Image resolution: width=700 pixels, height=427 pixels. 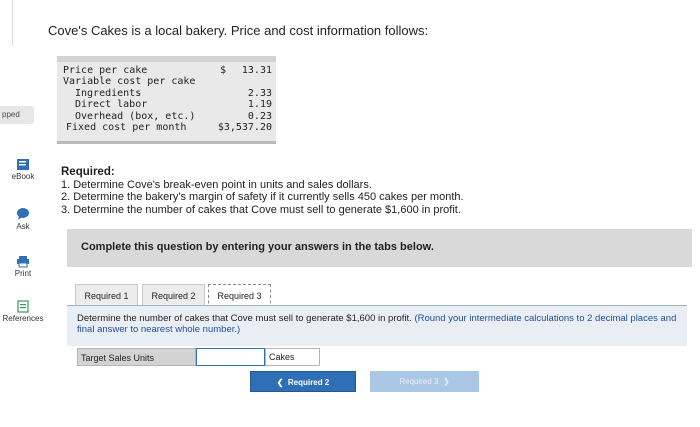 I want to click on next-button-label: Required 3, so click(x=419, y=381).